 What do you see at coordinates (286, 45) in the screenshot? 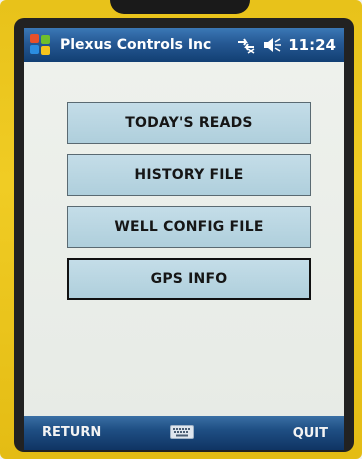
I see `status-area: 11:24` at bounding box center [286, 45].